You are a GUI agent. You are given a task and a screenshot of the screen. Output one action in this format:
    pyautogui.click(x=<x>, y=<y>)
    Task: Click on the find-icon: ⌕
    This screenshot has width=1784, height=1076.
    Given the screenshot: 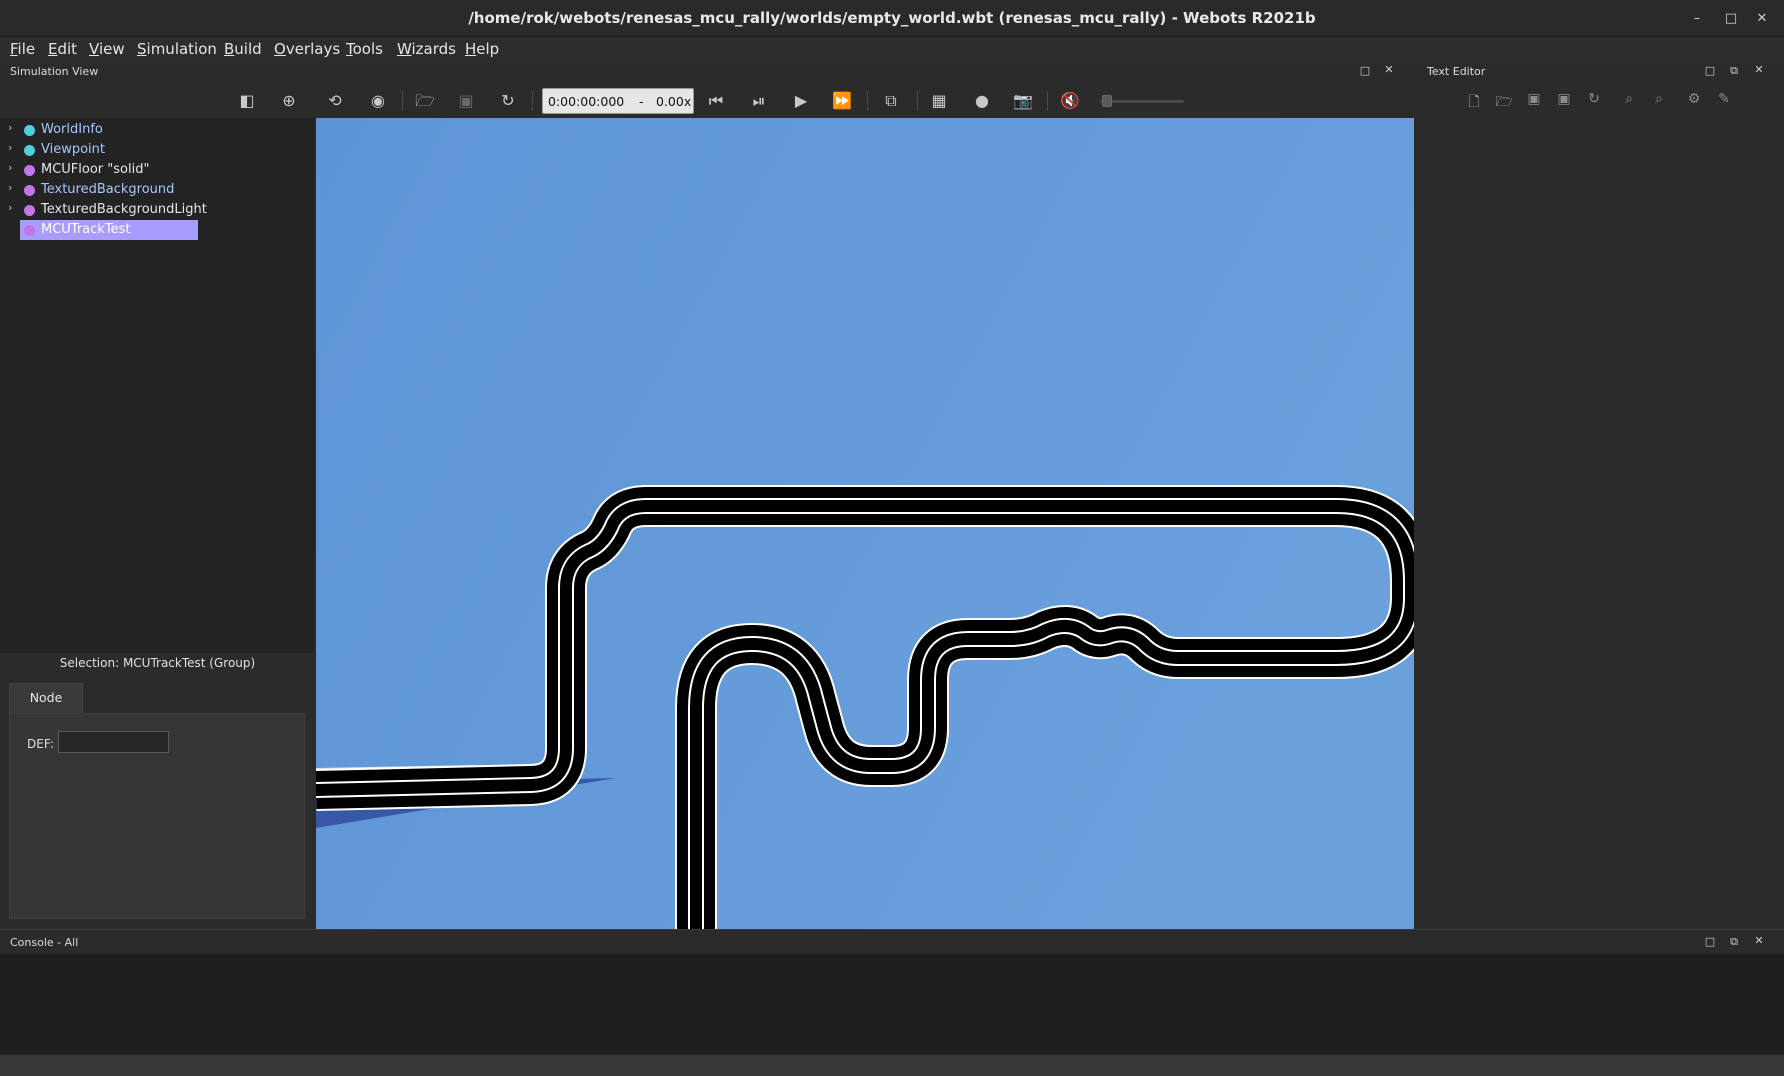 What is the action you would take?
    pyautogui.click(x=1629, y=103)
    